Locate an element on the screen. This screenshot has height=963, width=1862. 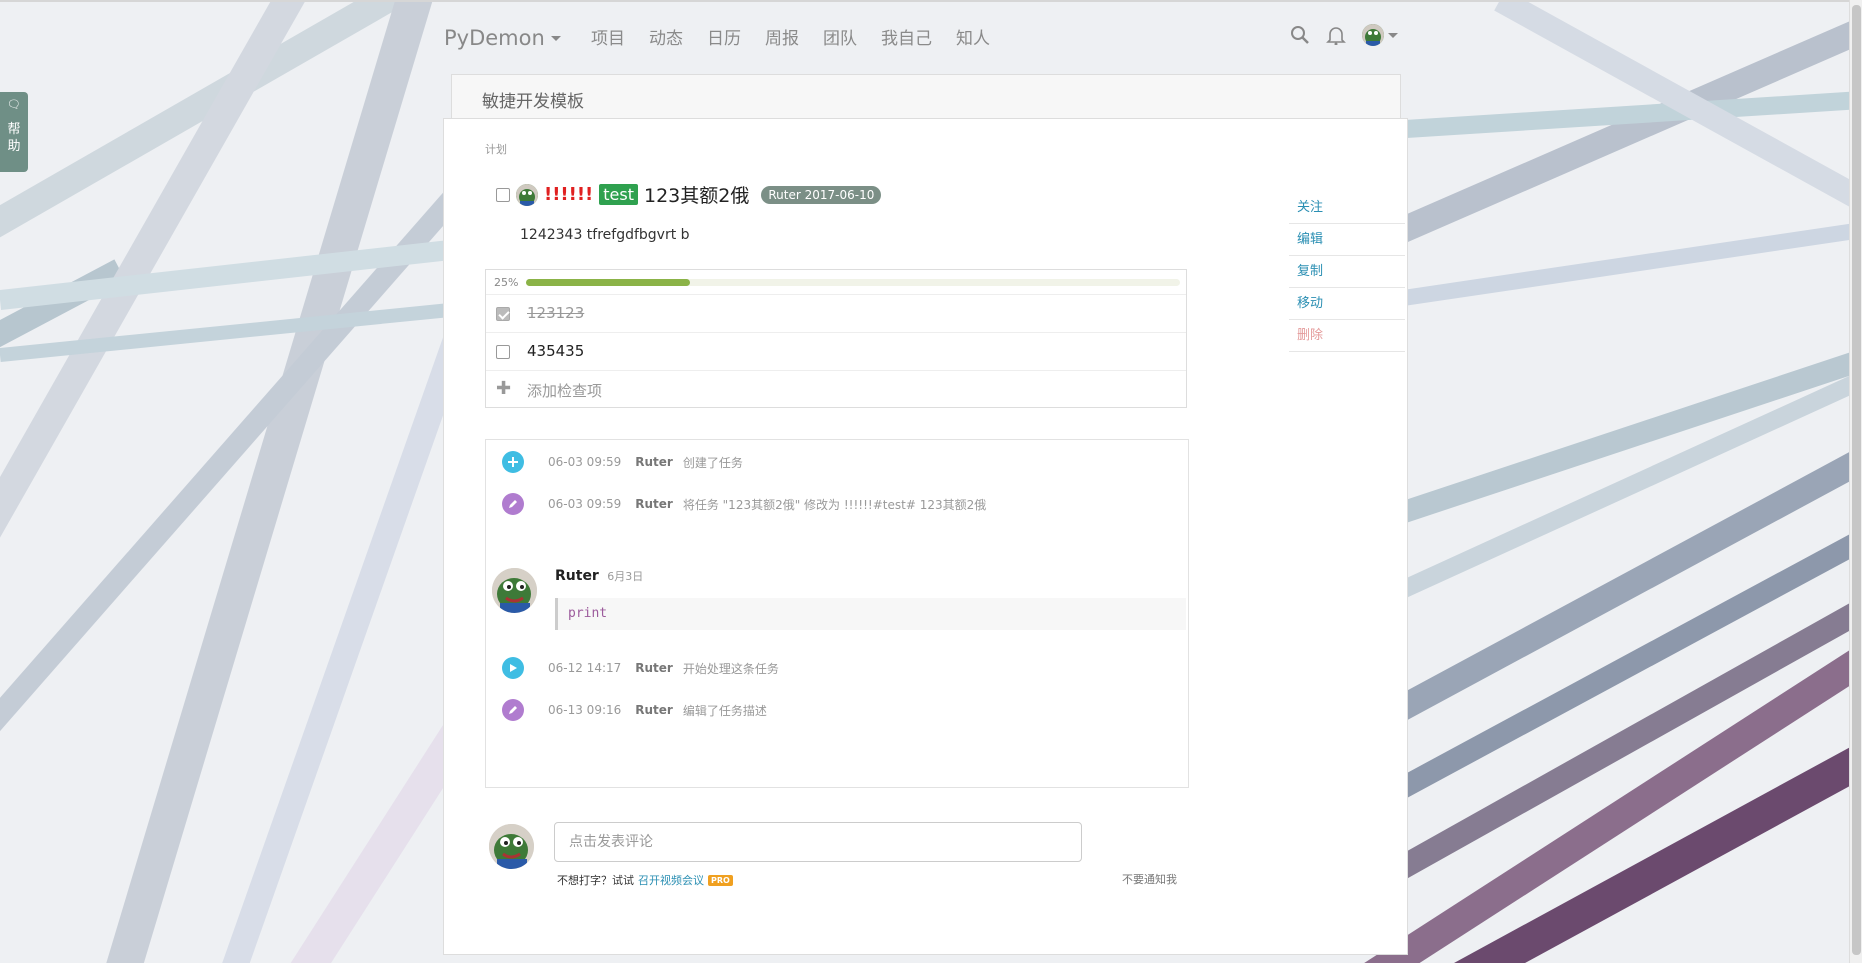
user-menu is located at coordinates (1380, 35).